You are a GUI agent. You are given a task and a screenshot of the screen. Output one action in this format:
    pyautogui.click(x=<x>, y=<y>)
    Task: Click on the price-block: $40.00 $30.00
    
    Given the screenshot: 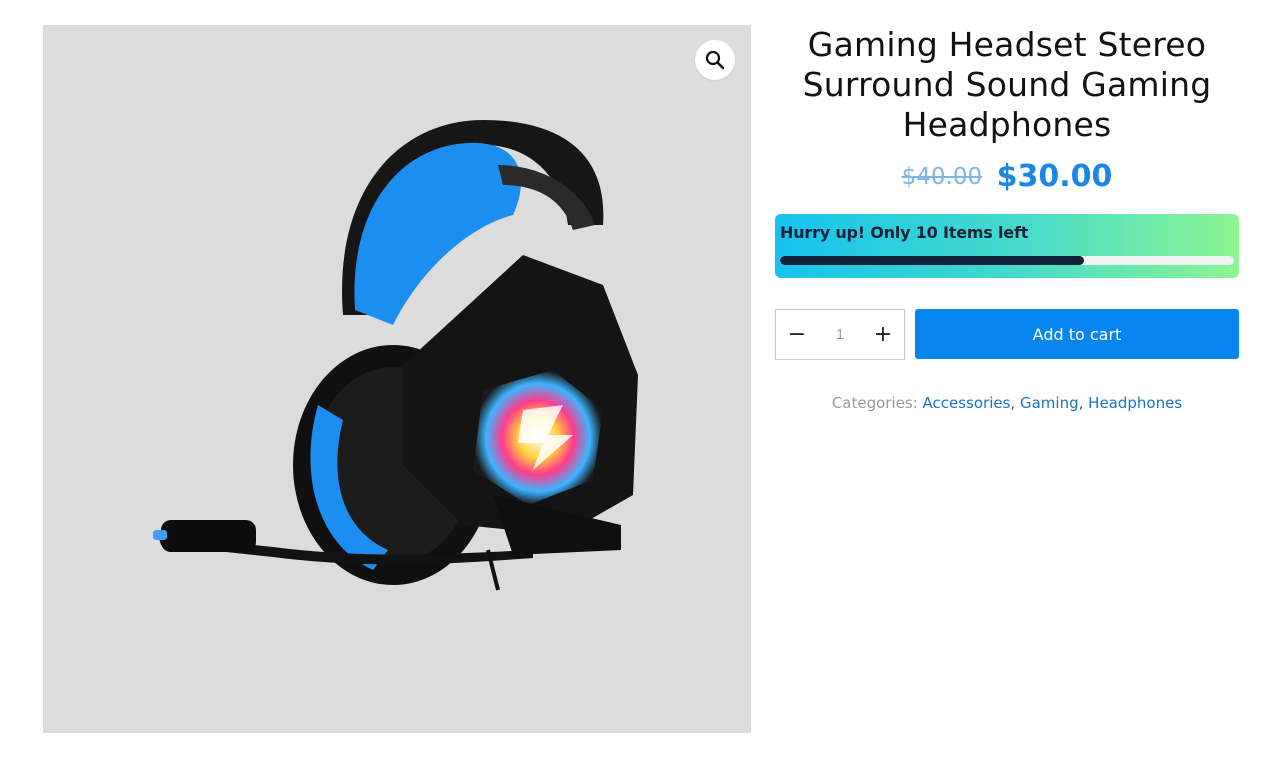 What is the action you would take?
    pyautogui.click(x=1007, y=177)
    